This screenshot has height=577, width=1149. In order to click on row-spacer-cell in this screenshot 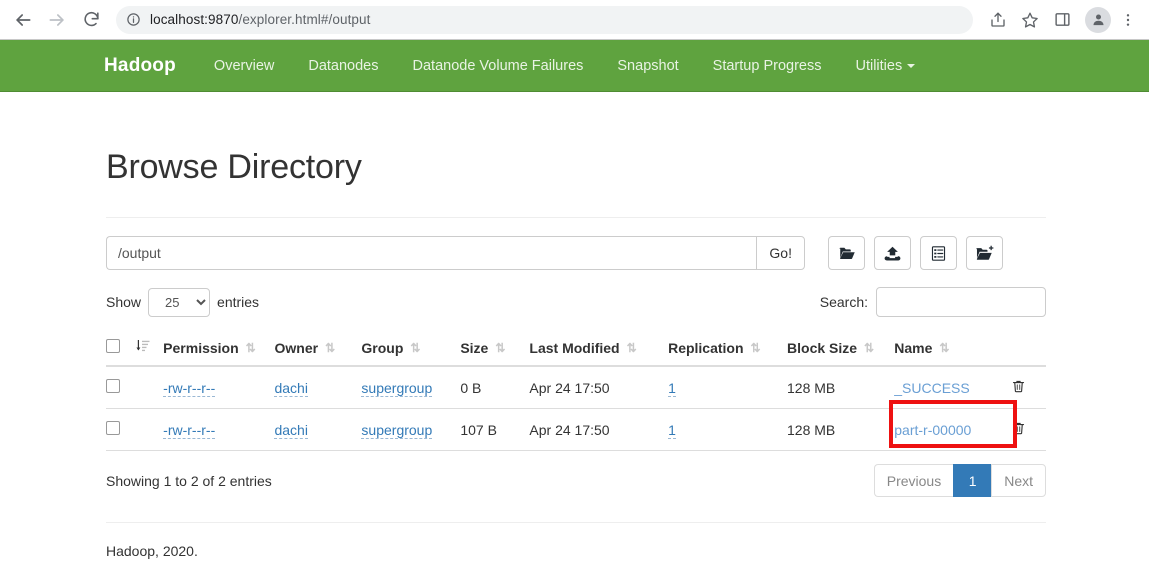, I will do `click(149, 387)`.